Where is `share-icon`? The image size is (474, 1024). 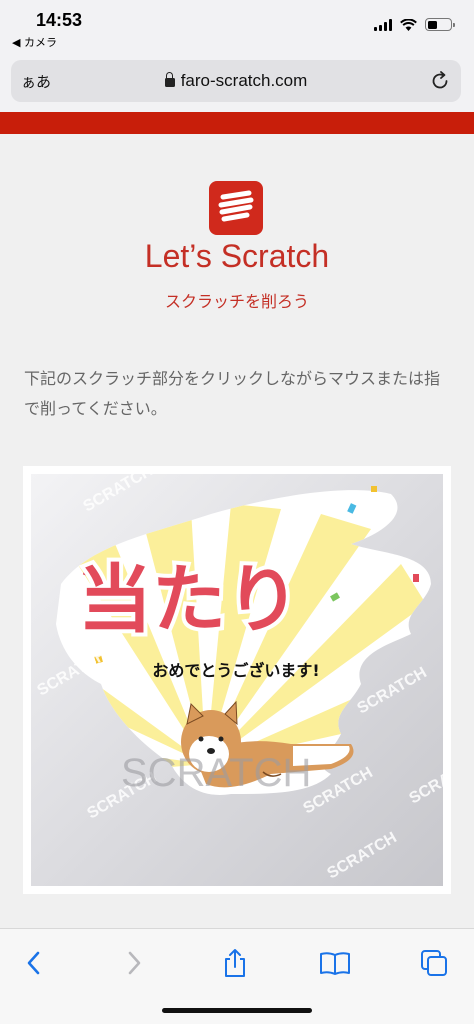
share-icon is located at coordinates (235, 963).